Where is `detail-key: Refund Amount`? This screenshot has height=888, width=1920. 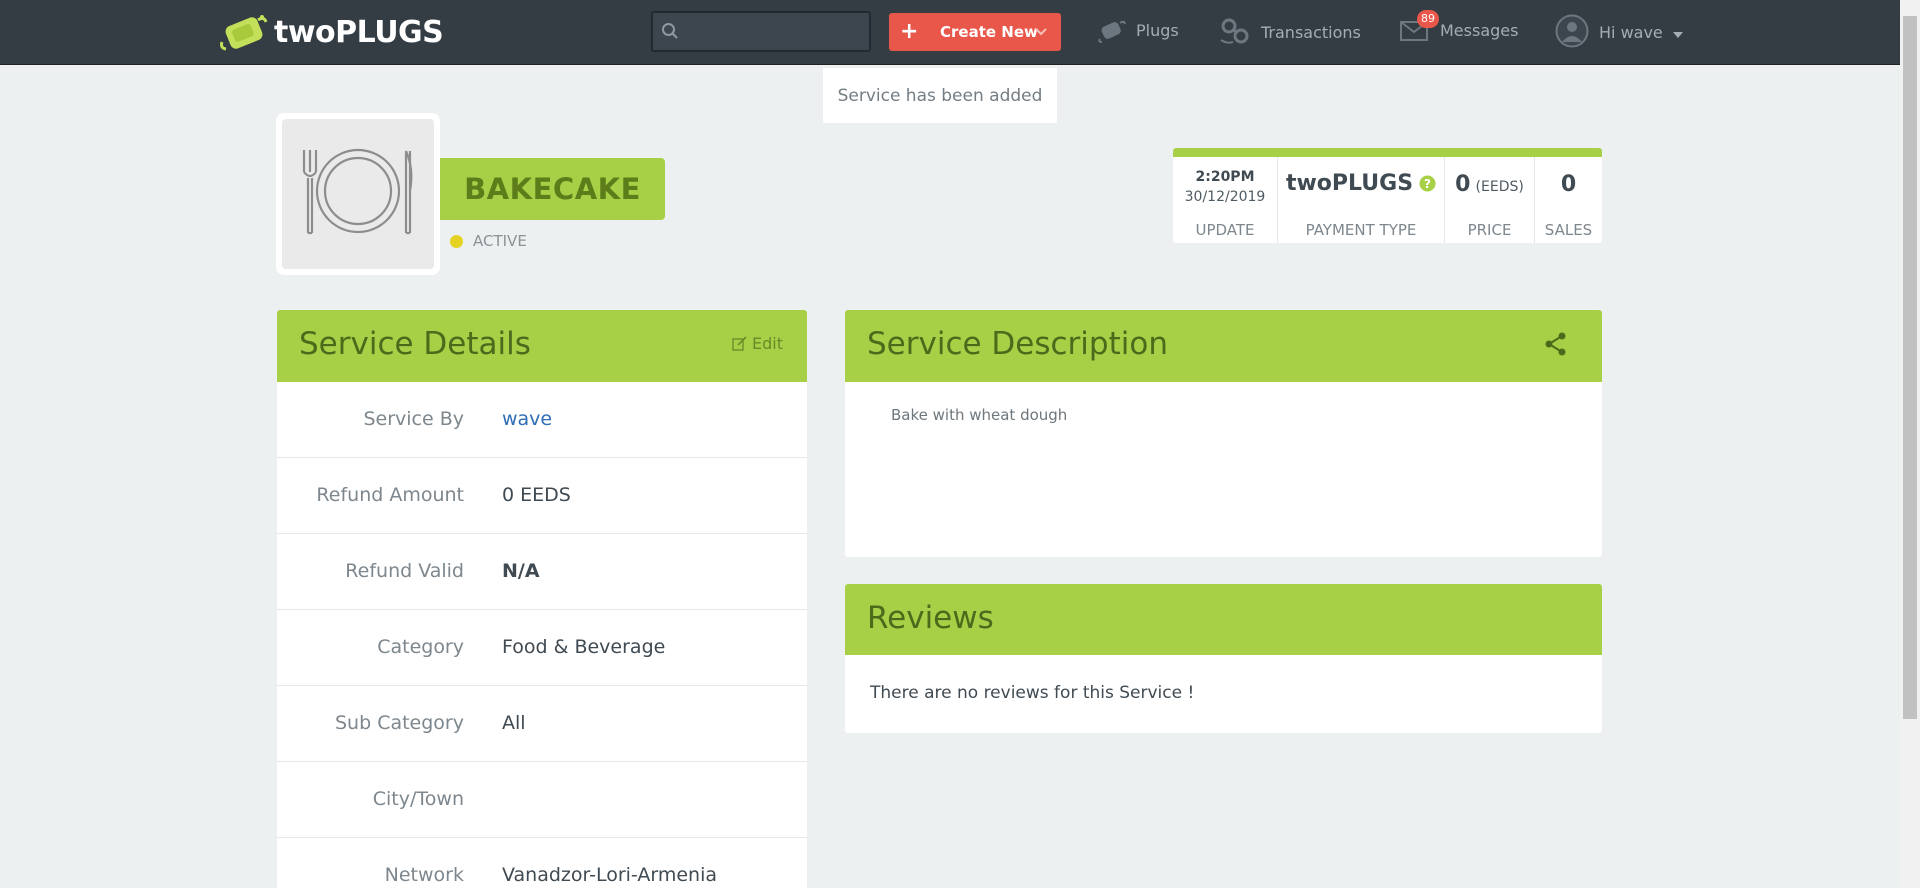 detail-key: Refund Amount is located at coordinates (390, 495).